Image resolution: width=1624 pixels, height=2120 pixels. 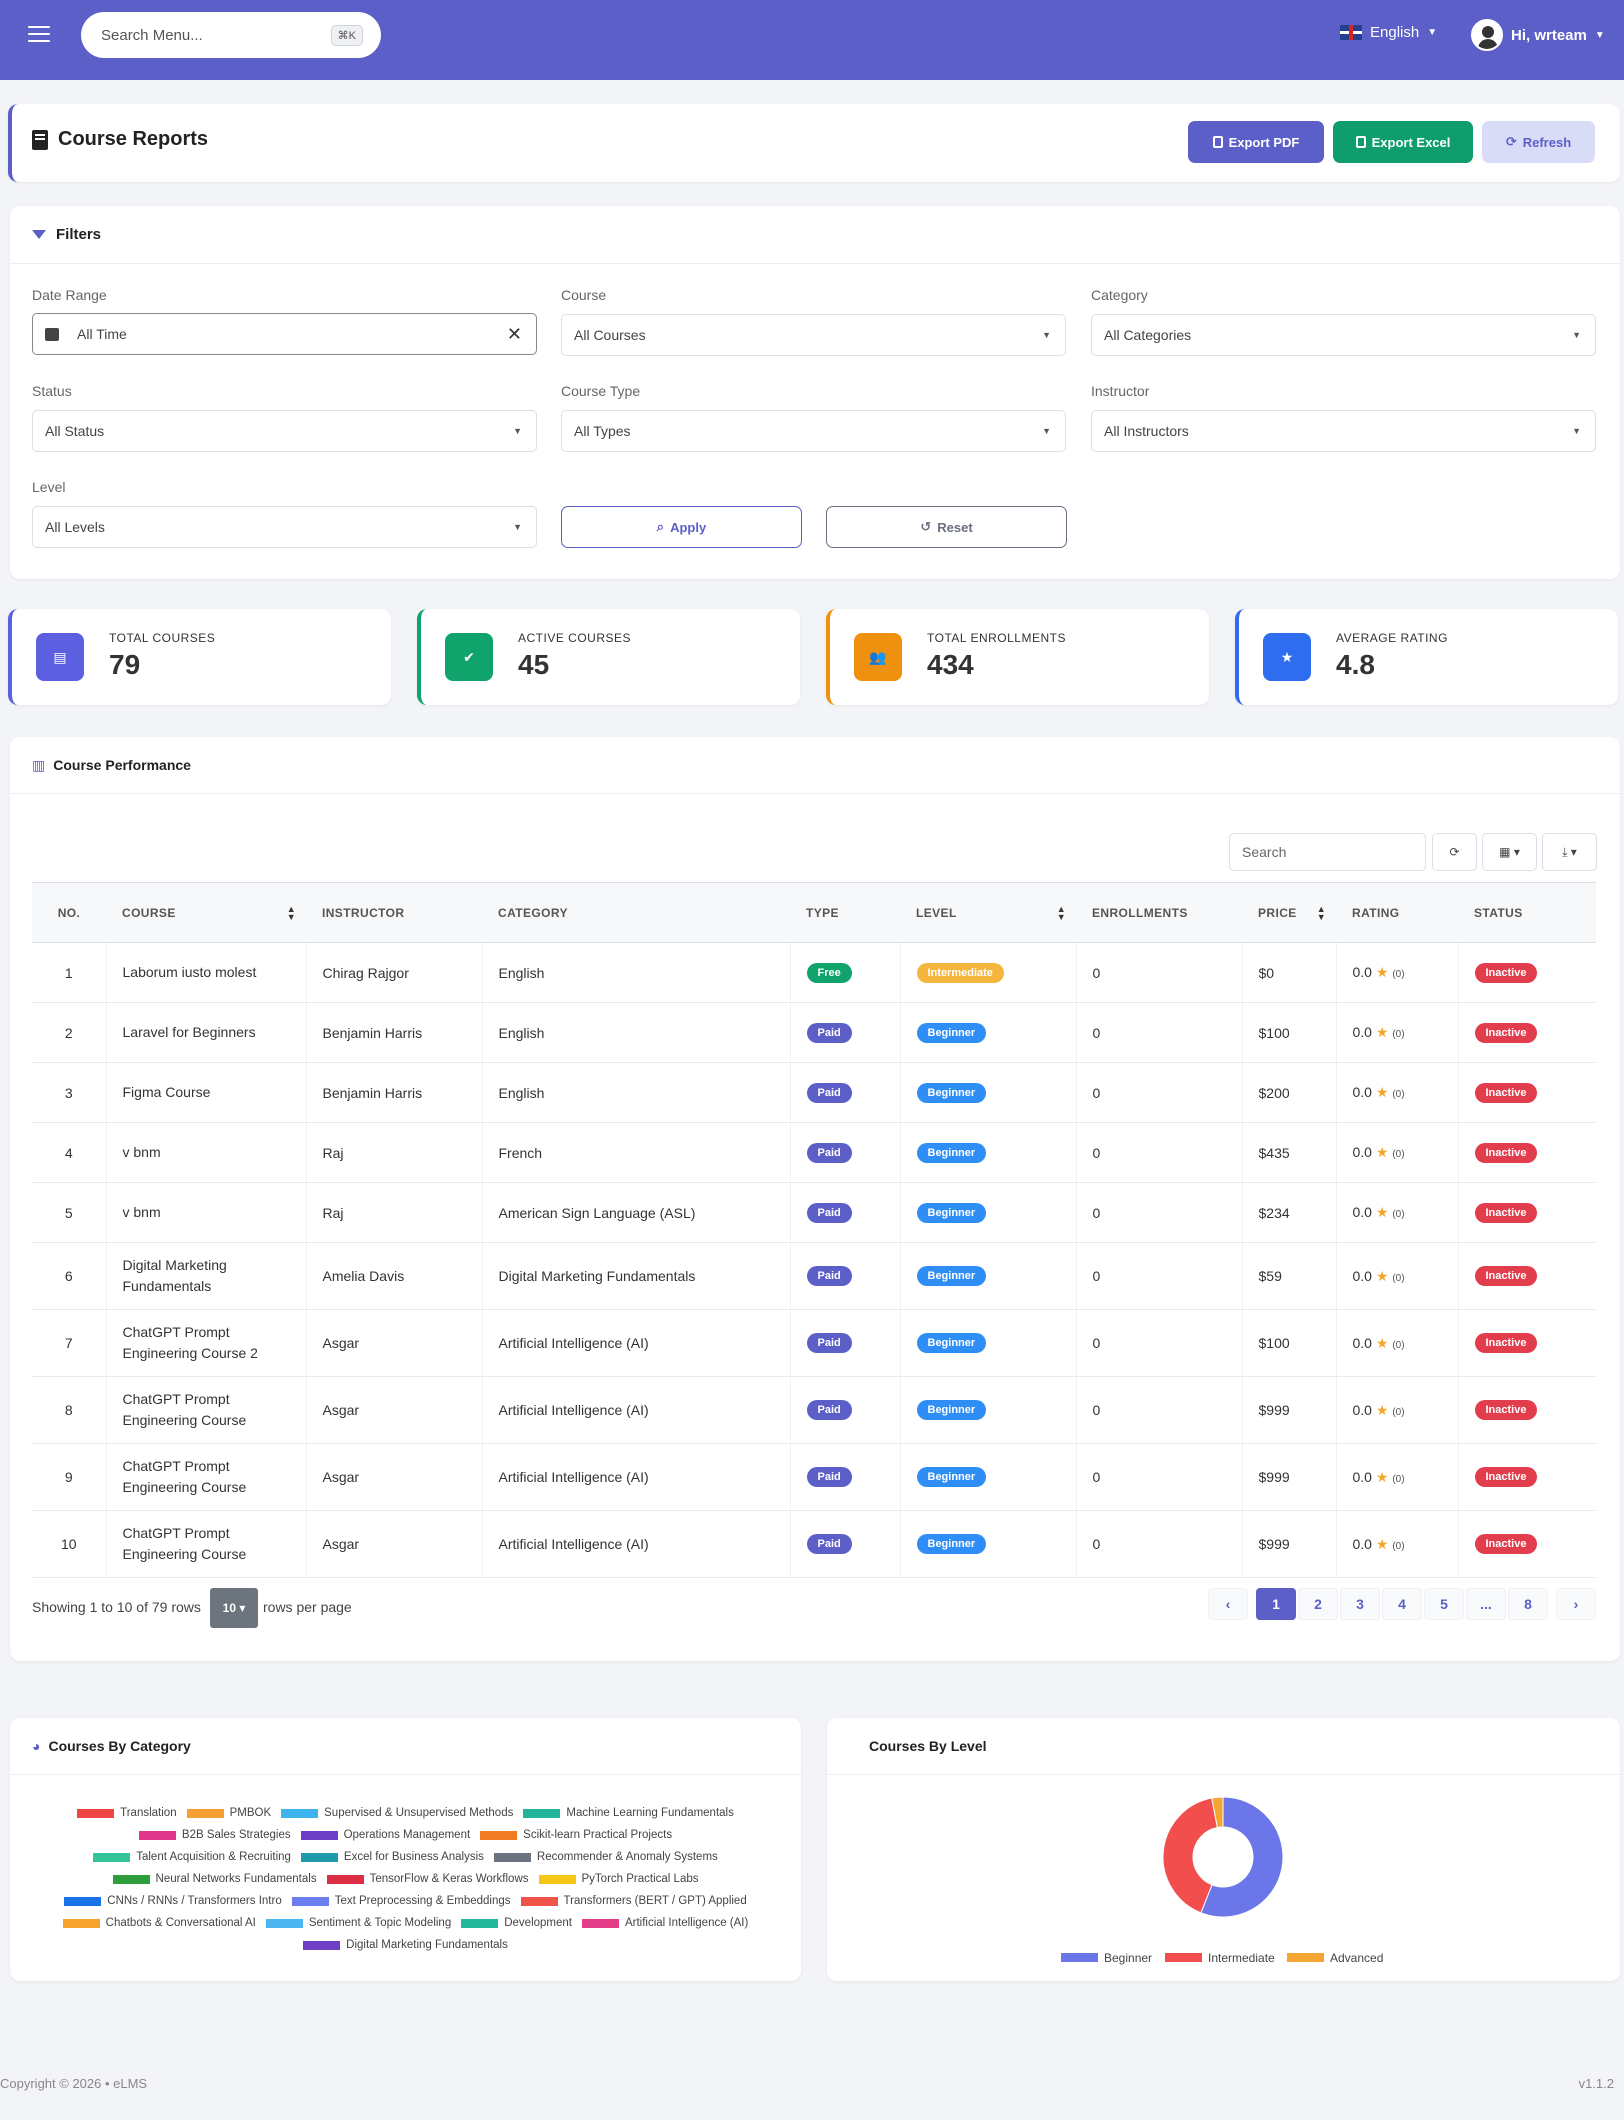 What do you see at coordinates (1388, 32) in the screenshot?
I see `language-selector: English ▼` at bounding box center [1388, 32].